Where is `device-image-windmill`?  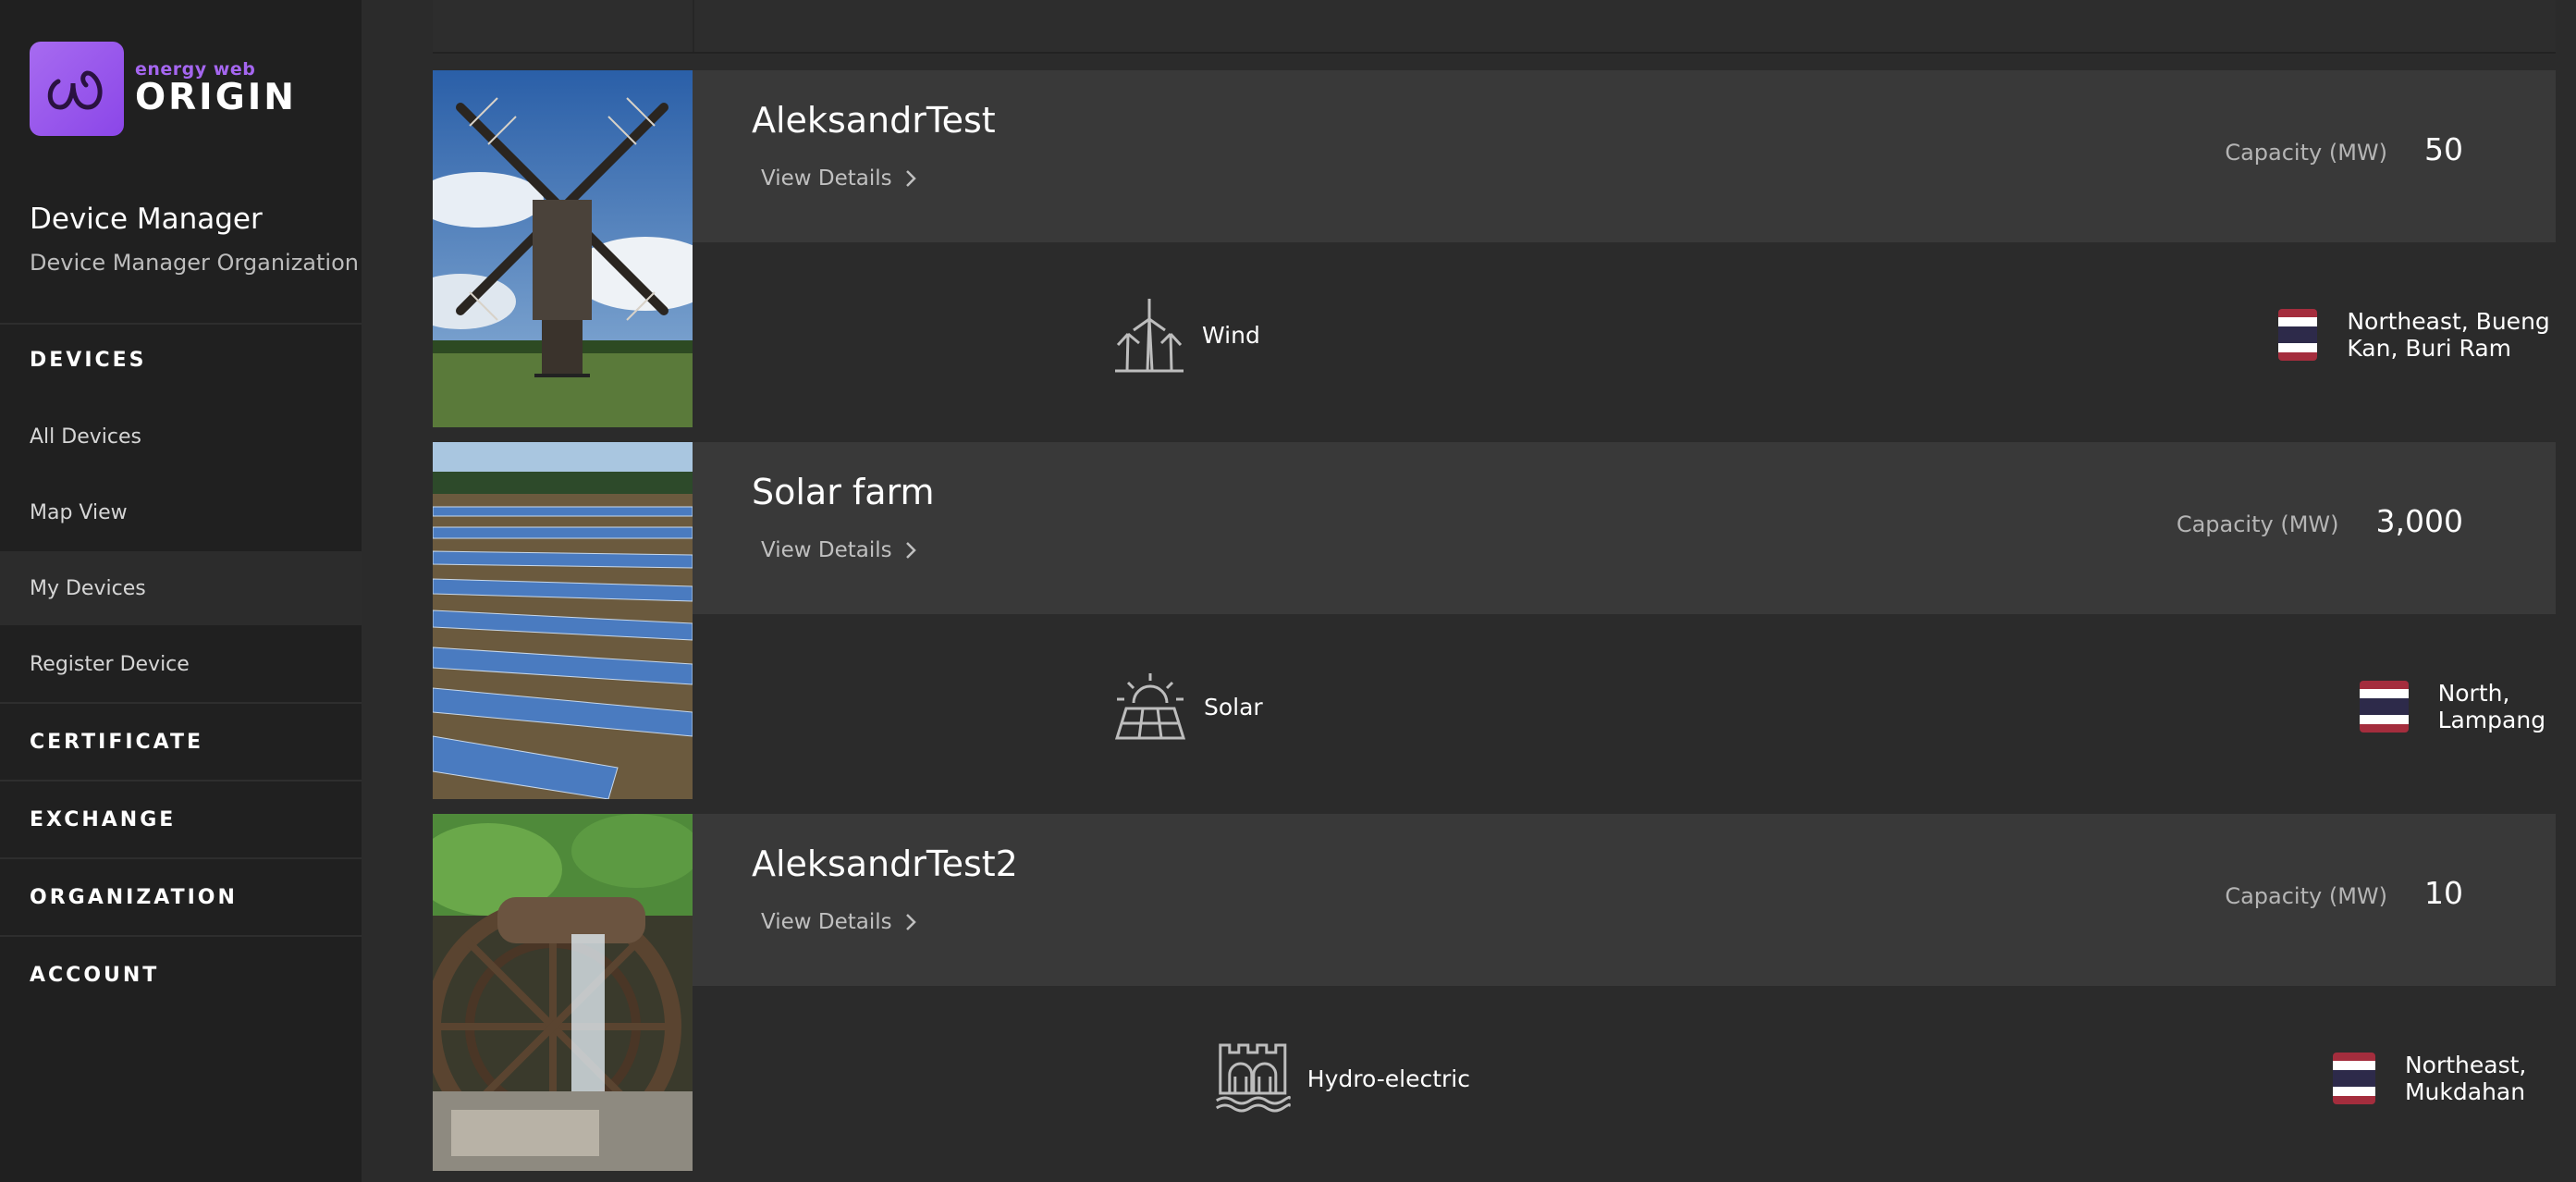 device-image-windmill is located at coordinates (576, 249).